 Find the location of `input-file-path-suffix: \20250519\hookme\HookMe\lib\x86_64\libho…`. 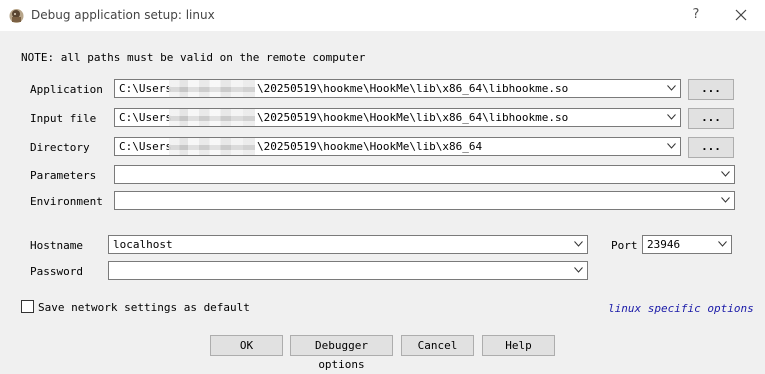

input-file-path-suffix: \20250519\hookme\HookMe\lib\x86_64\libho… is located at coordinates (413, 117).